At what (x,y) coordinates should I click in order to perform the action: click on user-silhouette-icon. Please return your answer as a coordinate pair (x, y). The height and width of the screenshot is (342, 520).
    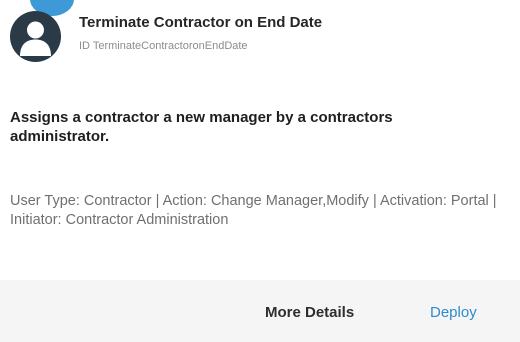
    Looking at the image, I should click on (35, 38).